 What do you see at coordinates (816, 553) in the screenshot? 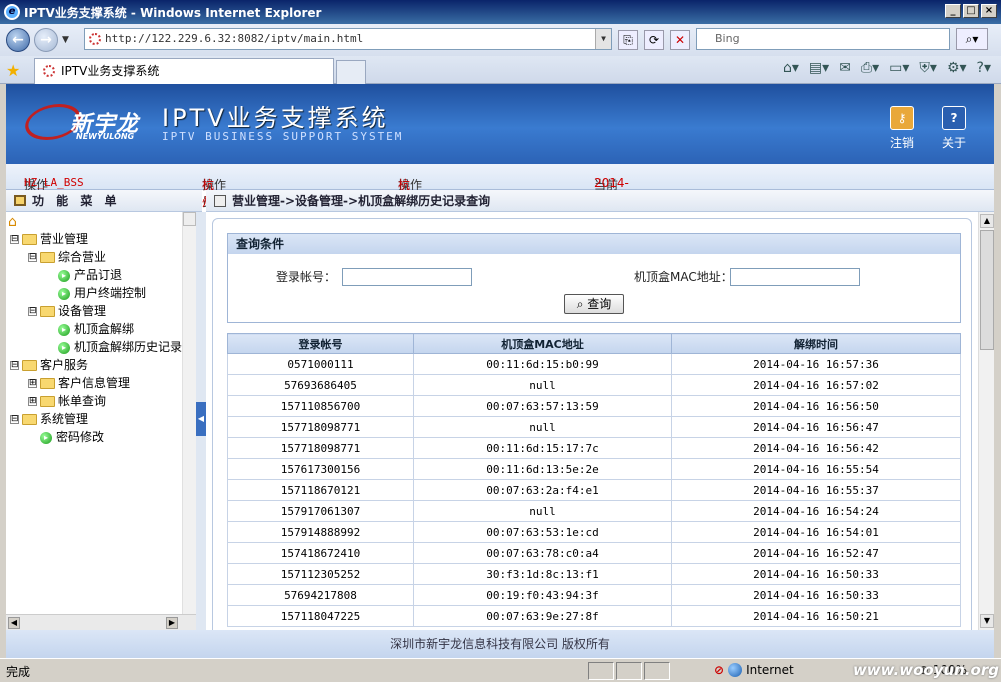
I see `table-cell: 2014-04-16 16:52:47` at bounding box center [816, 553].